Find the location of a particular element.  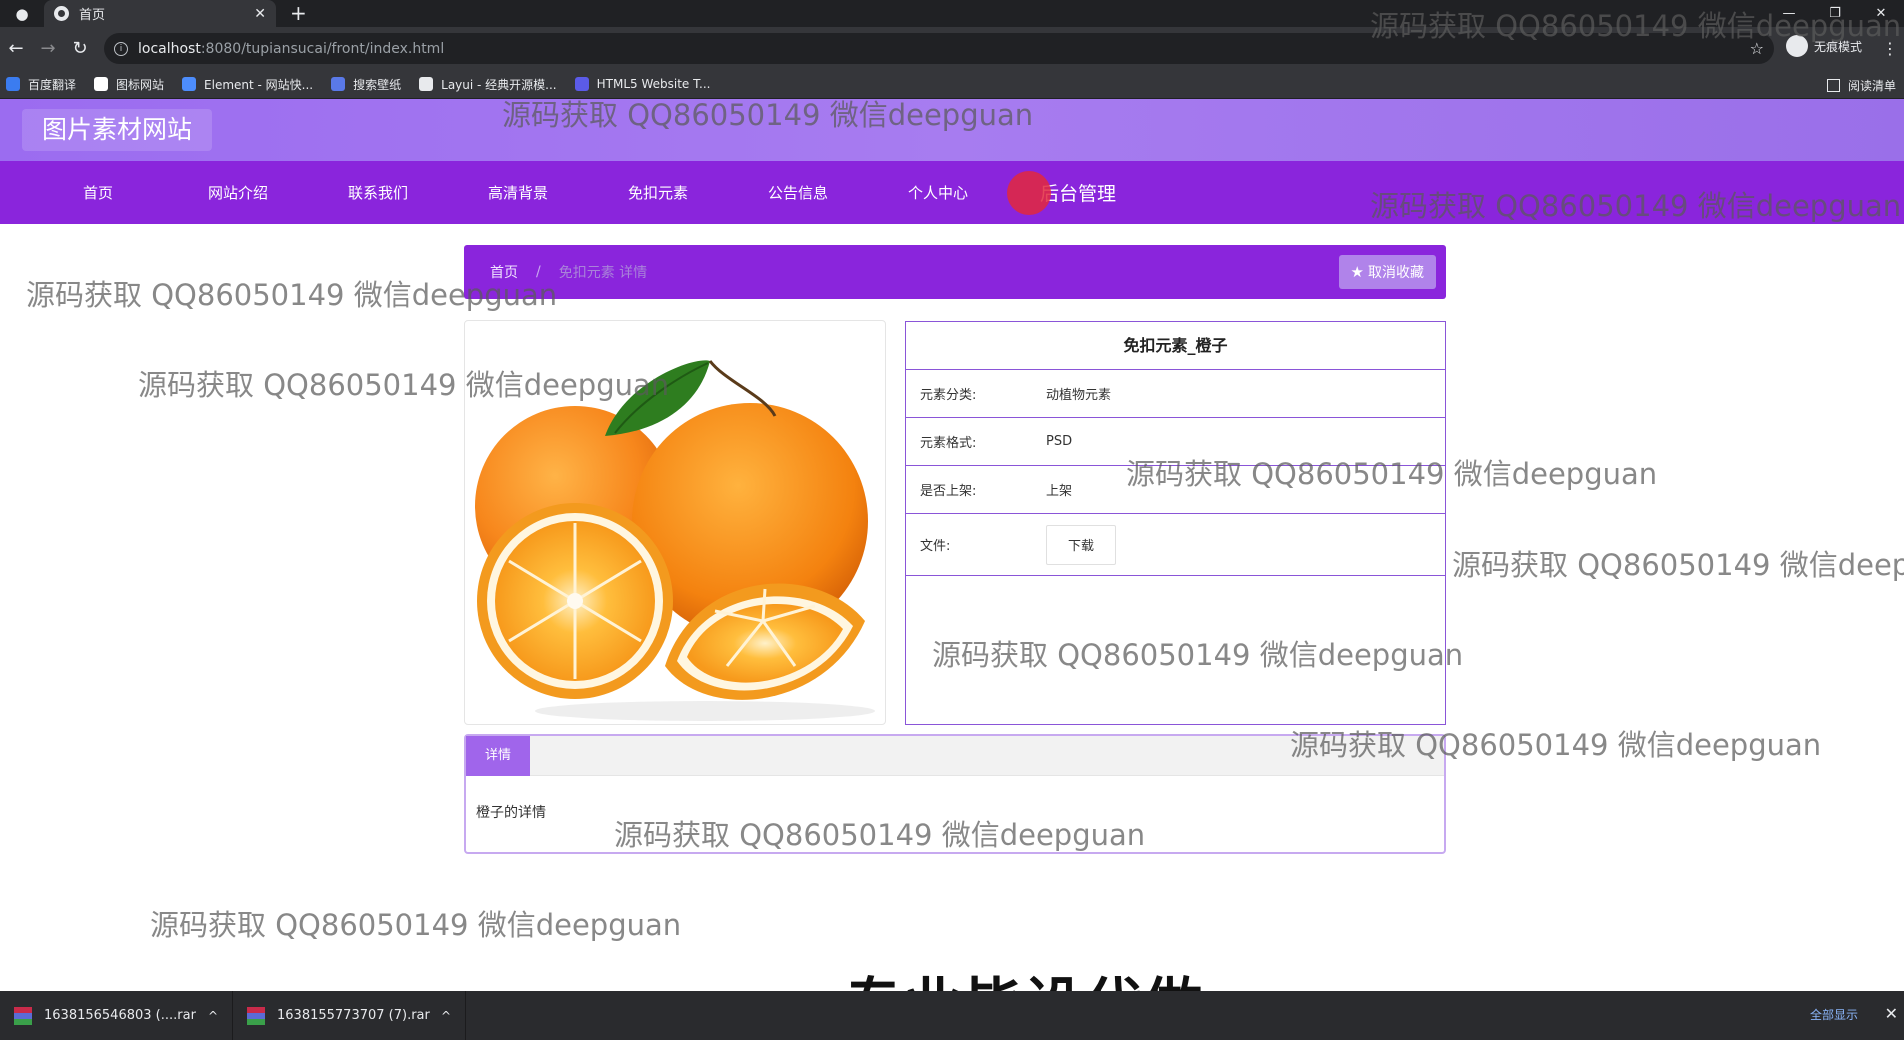

unfavorite-label: 取消收藏 is located at coordinates (1396, 273).